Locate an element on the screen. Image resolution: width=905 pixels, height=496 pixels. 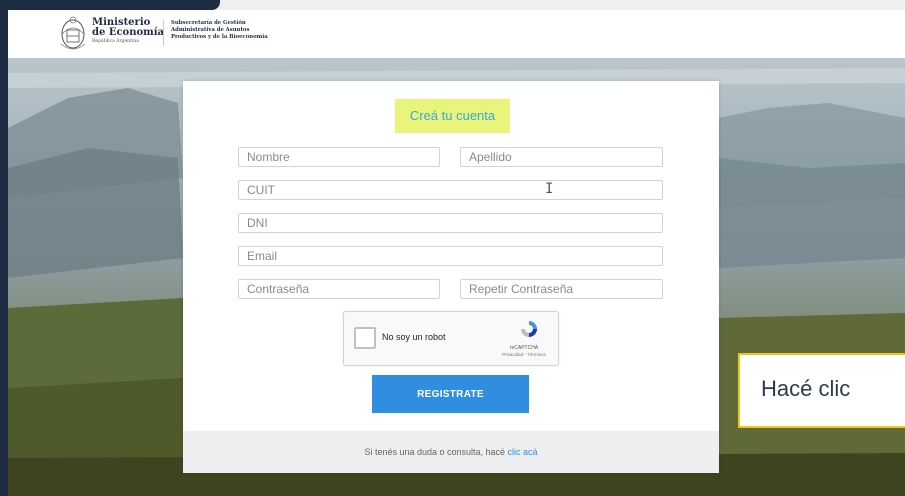
subsecretaria-line3: Productivos y de la Bioeconomía is located at coordinates (219, 37).